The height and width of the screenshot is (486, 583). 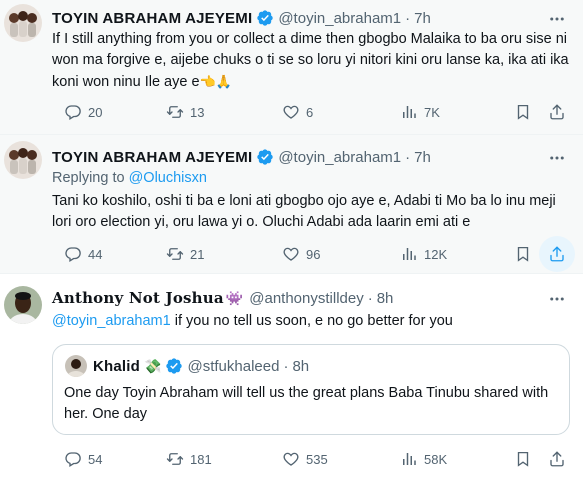 What do you see at coordinates (317, 459) in the screenshot?
I see `like-count: 535` at bounding box center [317, 459].